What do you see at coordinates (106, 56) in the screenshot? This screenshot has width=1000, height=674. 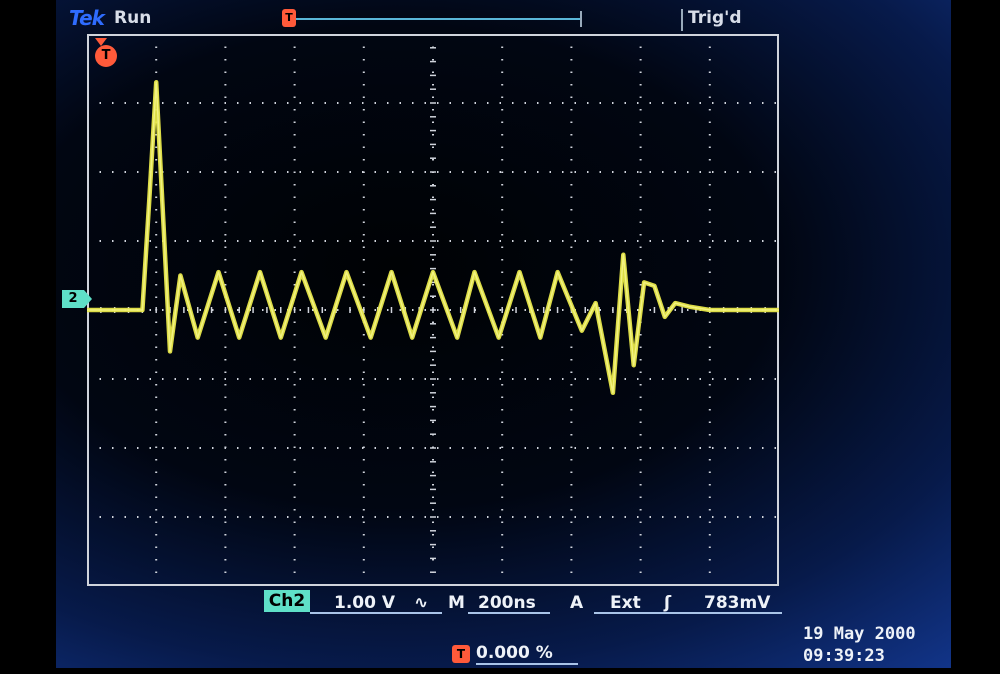 I see `trigger-position-marker: T` at bounding box center [106, 56].